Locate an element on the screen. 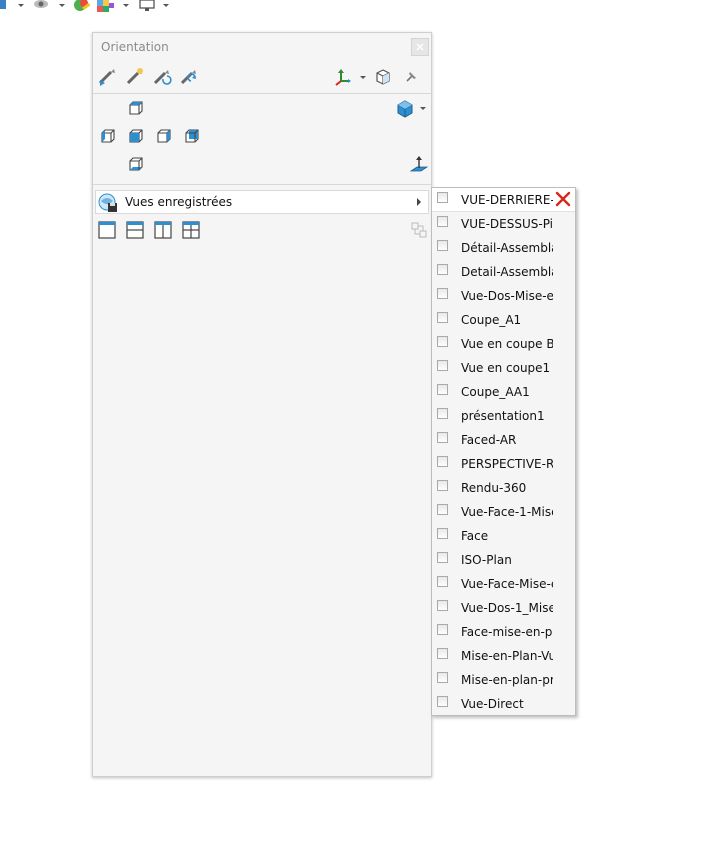 Image resolution: width=703 pixels, height=849 pixels. back-view-icon is located at coordinates (191, 137).